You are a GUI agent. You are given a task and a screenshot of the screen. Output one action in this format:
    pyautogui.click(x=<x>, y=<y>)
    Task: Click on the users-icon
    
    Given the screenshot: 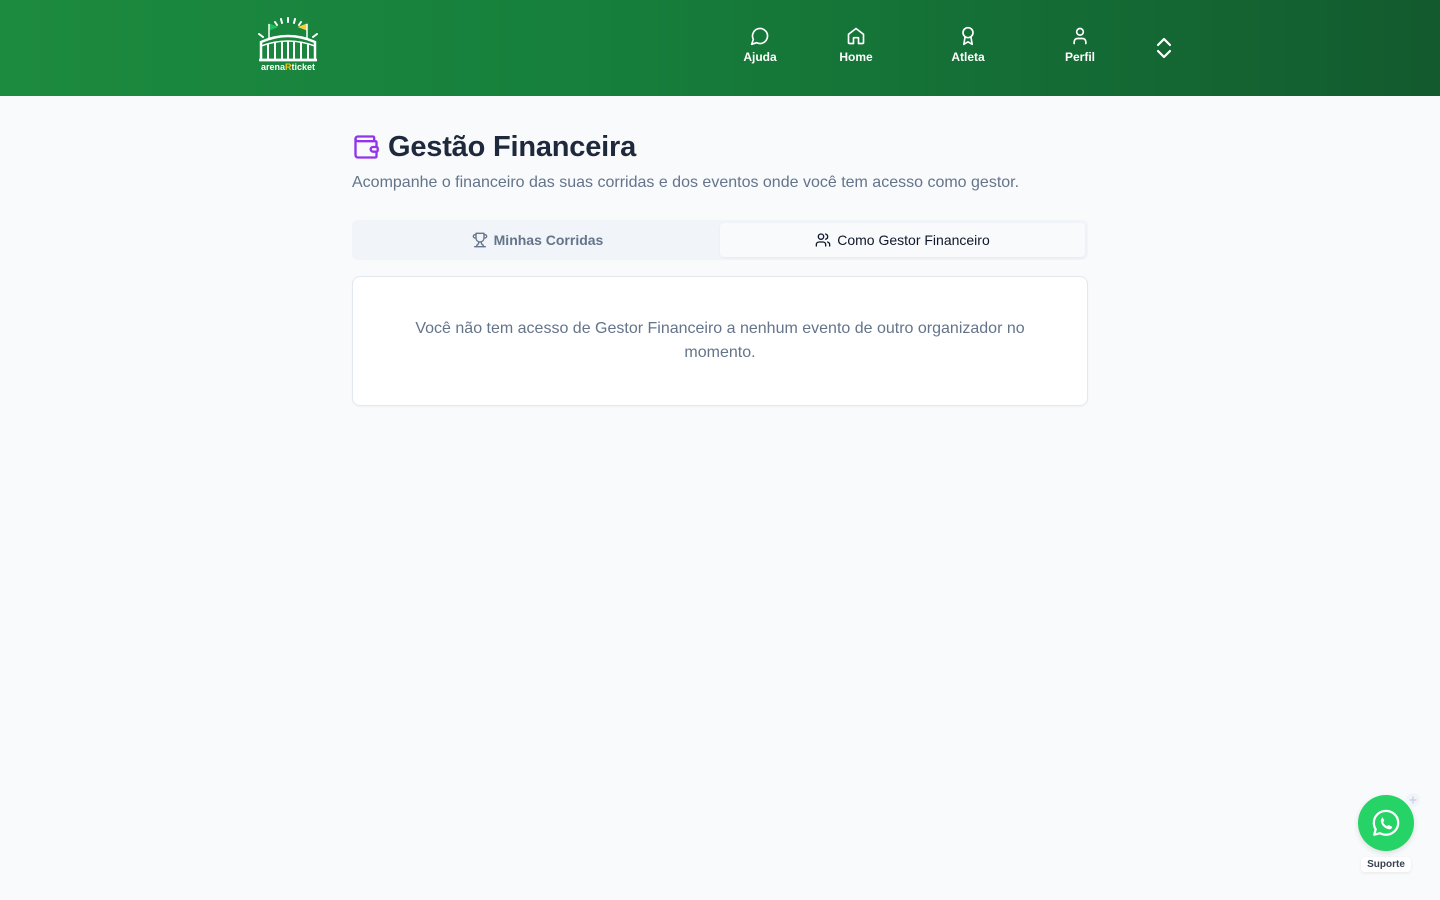 What is the action you would take?
    pyautogui.click(x=823, y=240)
    